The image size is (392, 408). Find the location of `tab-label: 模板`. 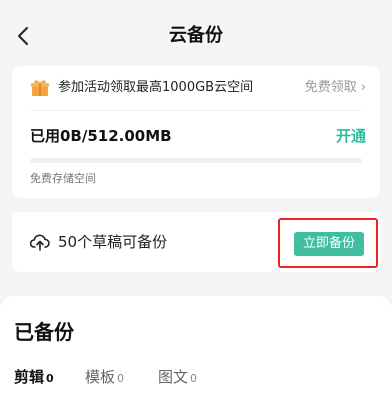

tab-label: 模板 is located at coordinates (100, 377).